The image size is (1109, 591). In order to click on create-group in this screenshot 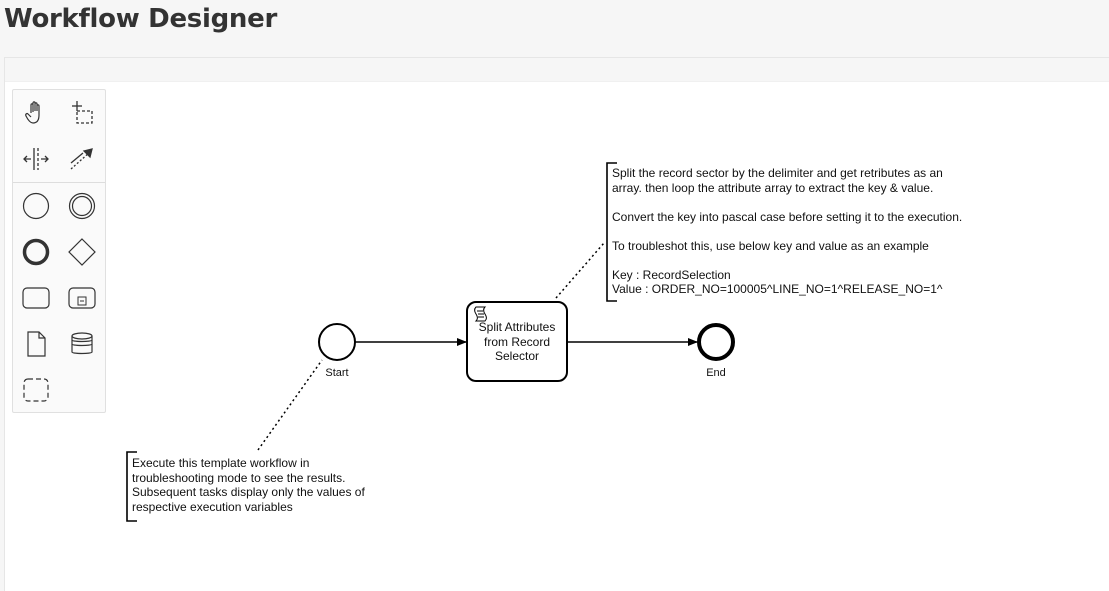, I will do `click(36, 390)`.